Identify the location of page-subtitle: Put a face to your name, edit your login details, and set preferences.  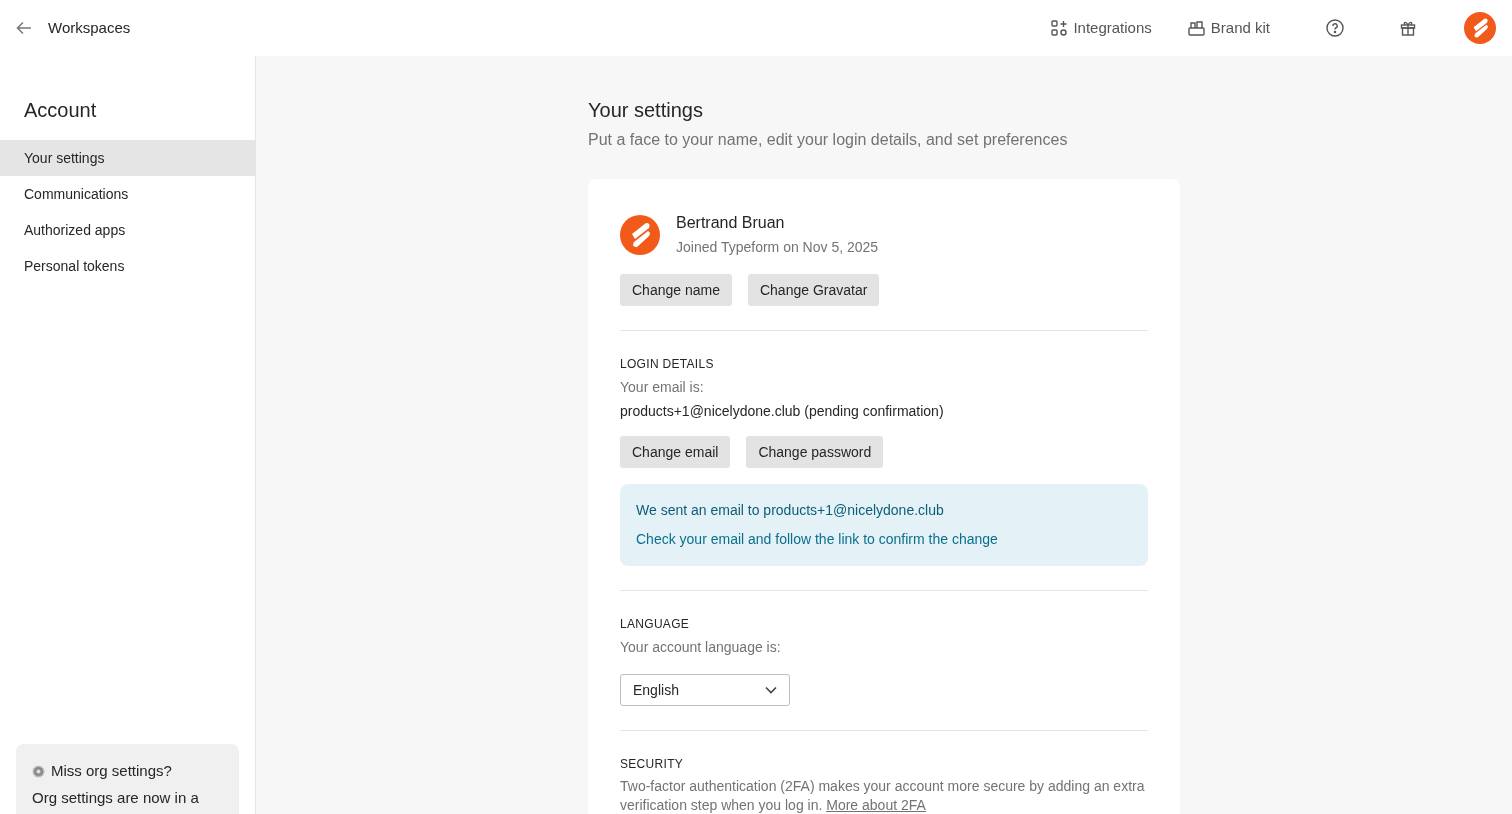
(828, 140).